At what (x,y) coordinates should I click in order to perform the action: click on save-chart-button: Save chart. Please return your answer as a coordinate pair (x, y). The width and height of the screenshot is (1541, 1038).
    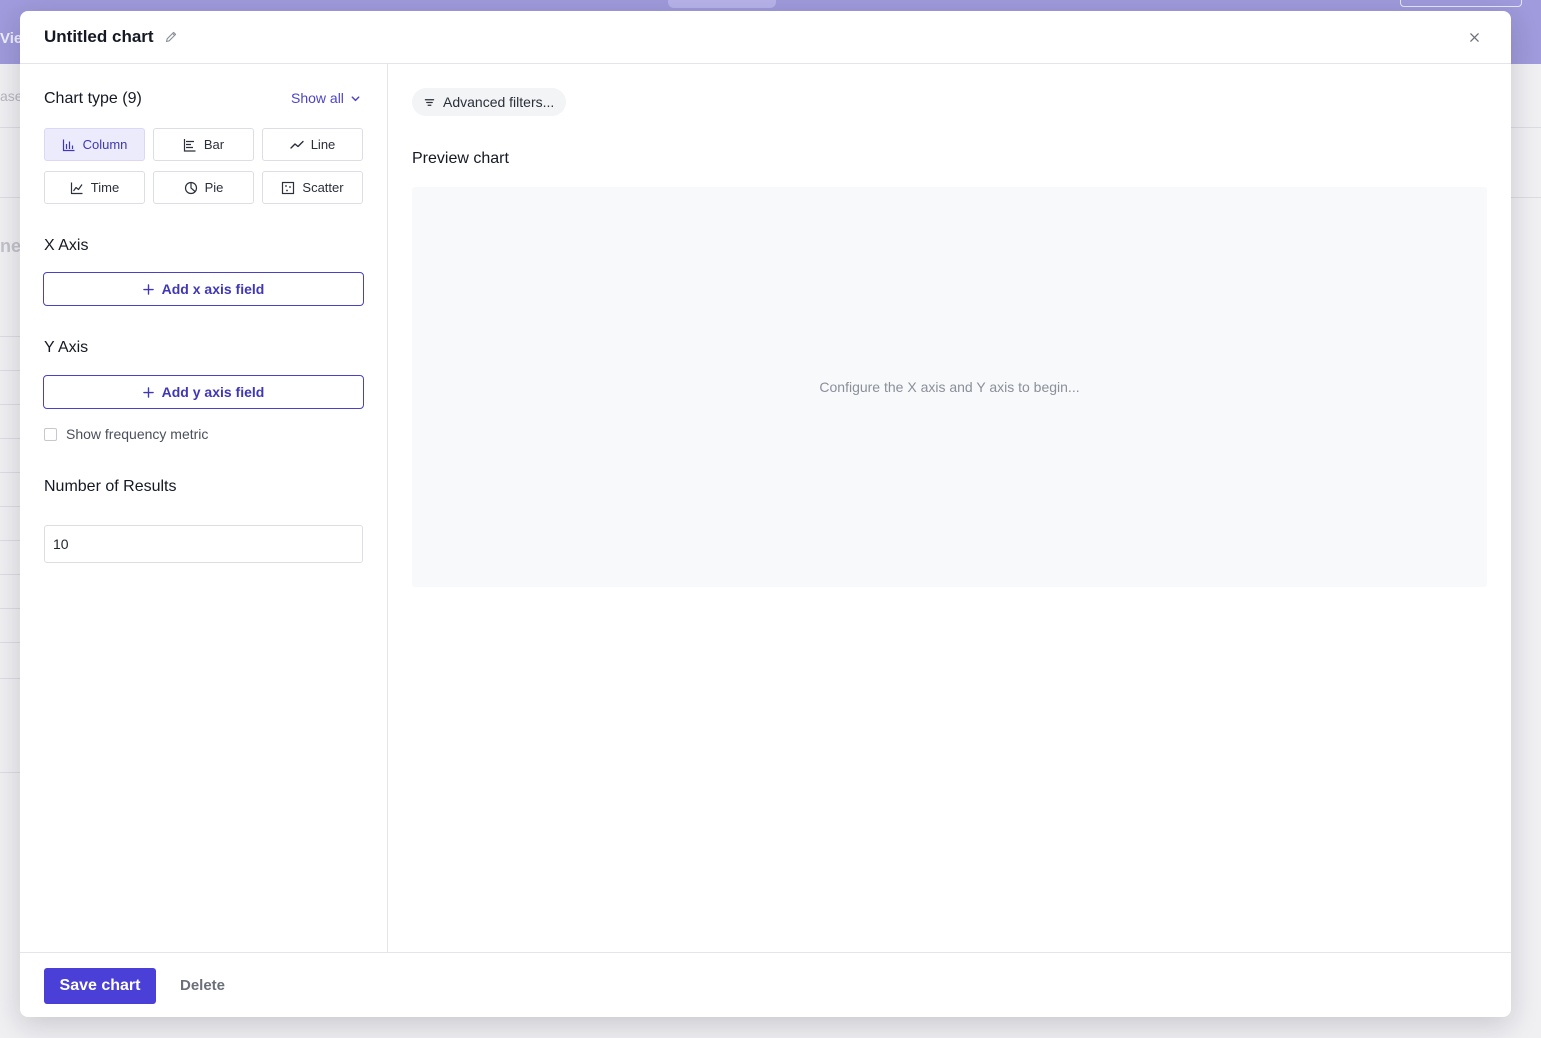
    Looking at the image, I should click on (100, 986).